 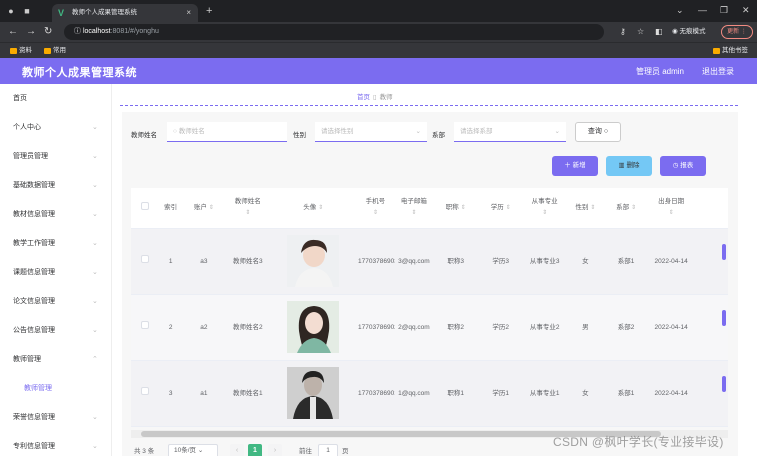 What do you see at coordinates (55, 301) in the screenshot?
I see `sidebar-item-paper: 论文信息管理 ⌄` at bounding box center [55, 301].